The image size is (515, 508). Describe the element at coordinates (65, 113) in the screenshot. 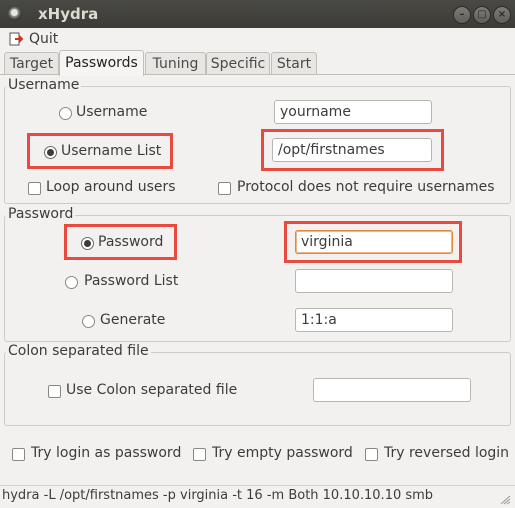

I see `username-radio` at that location.